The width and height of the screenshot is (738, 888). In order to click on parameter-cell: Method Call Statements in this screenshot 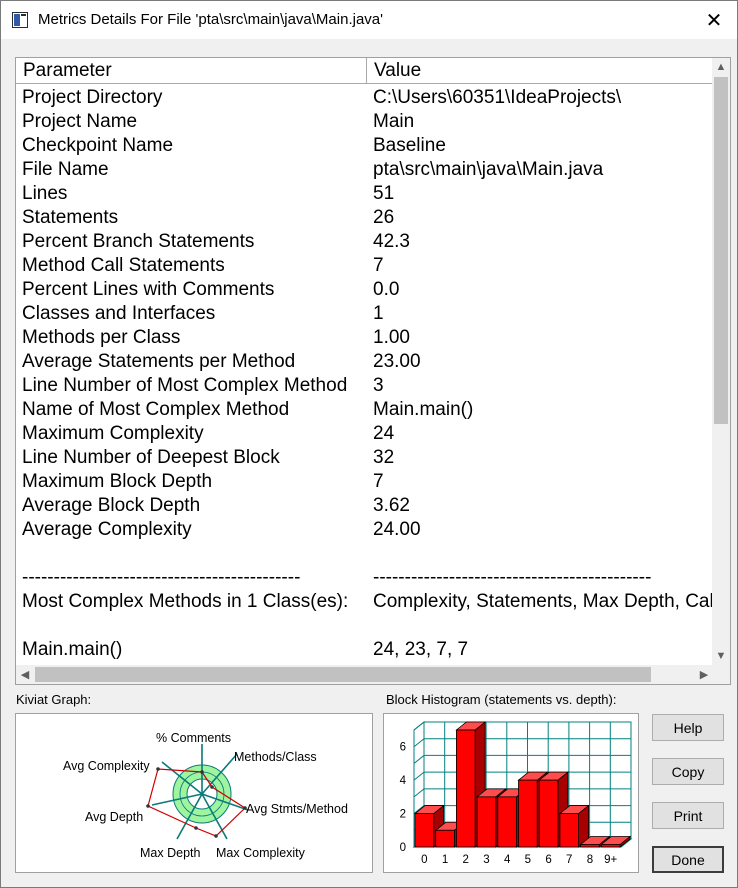, I will do `click(123, 265)`.